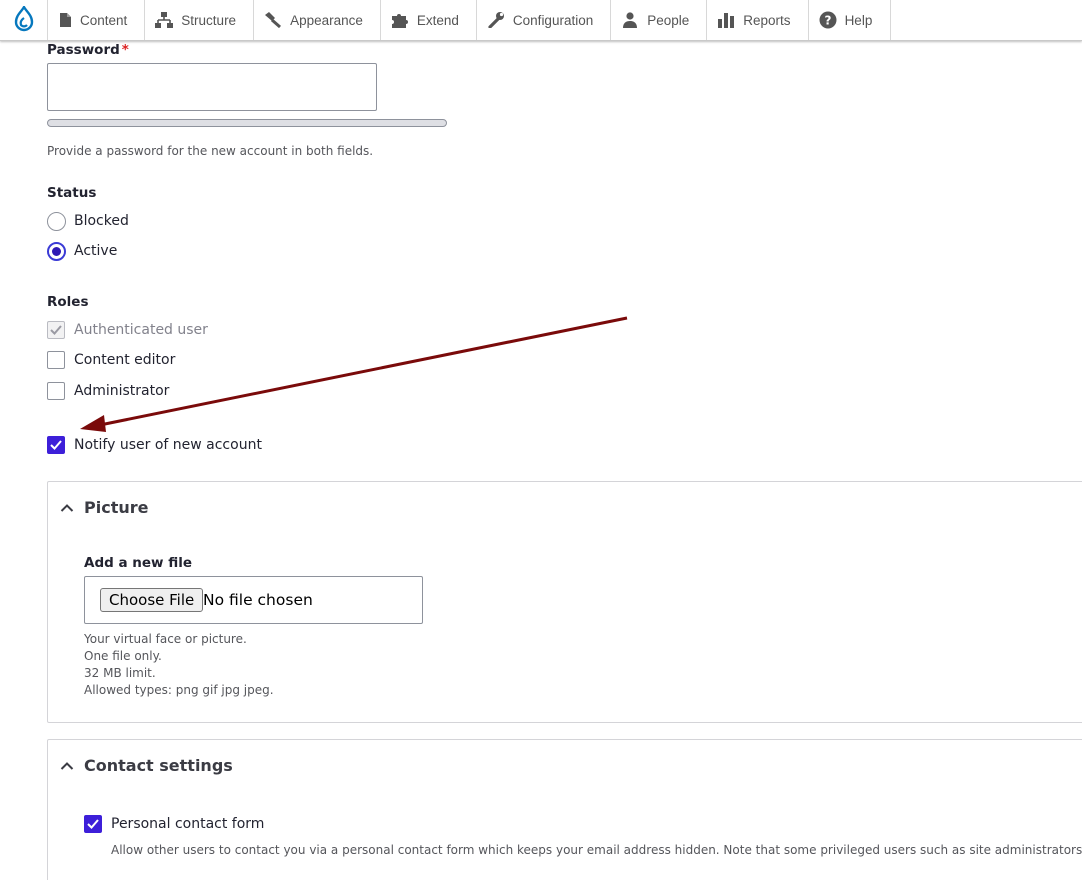 The image size is (1082, 880). I want to click on annotation-arrow-head, so click(93, 423).